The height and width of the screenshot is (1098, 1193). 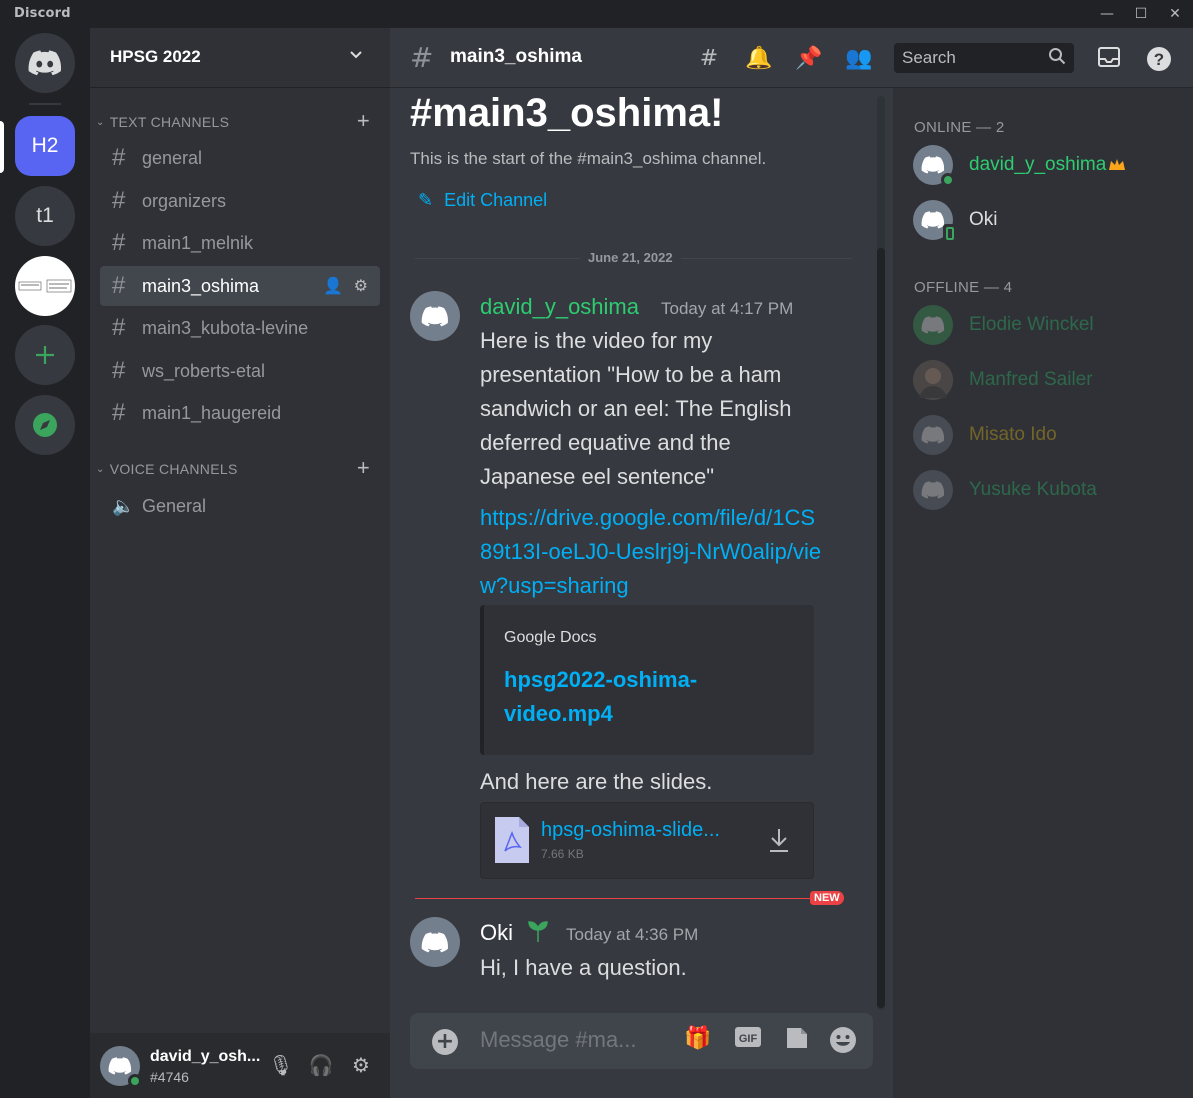 I want to click on channel-main3-oshima: # main3_oshima 👤 ⚙, so click(x=240, y=286).